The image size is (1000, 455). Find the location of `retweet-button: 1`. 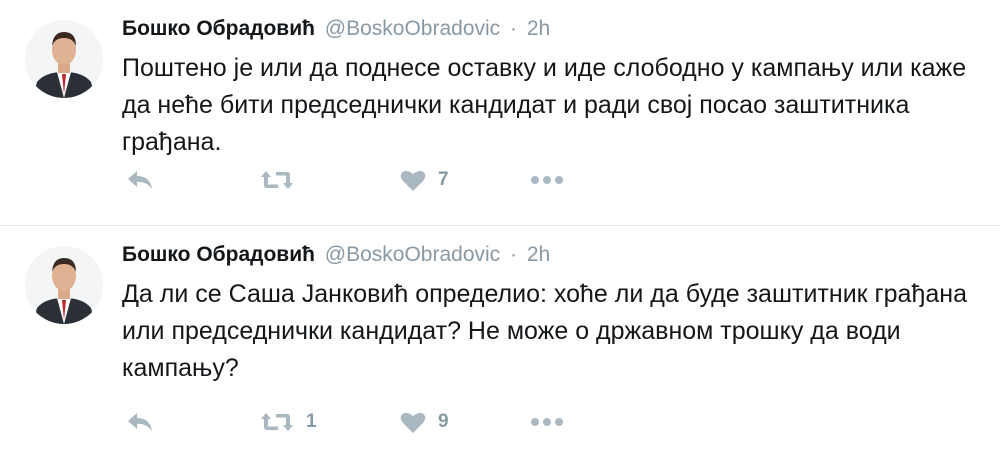

retweet-button: 1 is located at coordinates (288, 422).